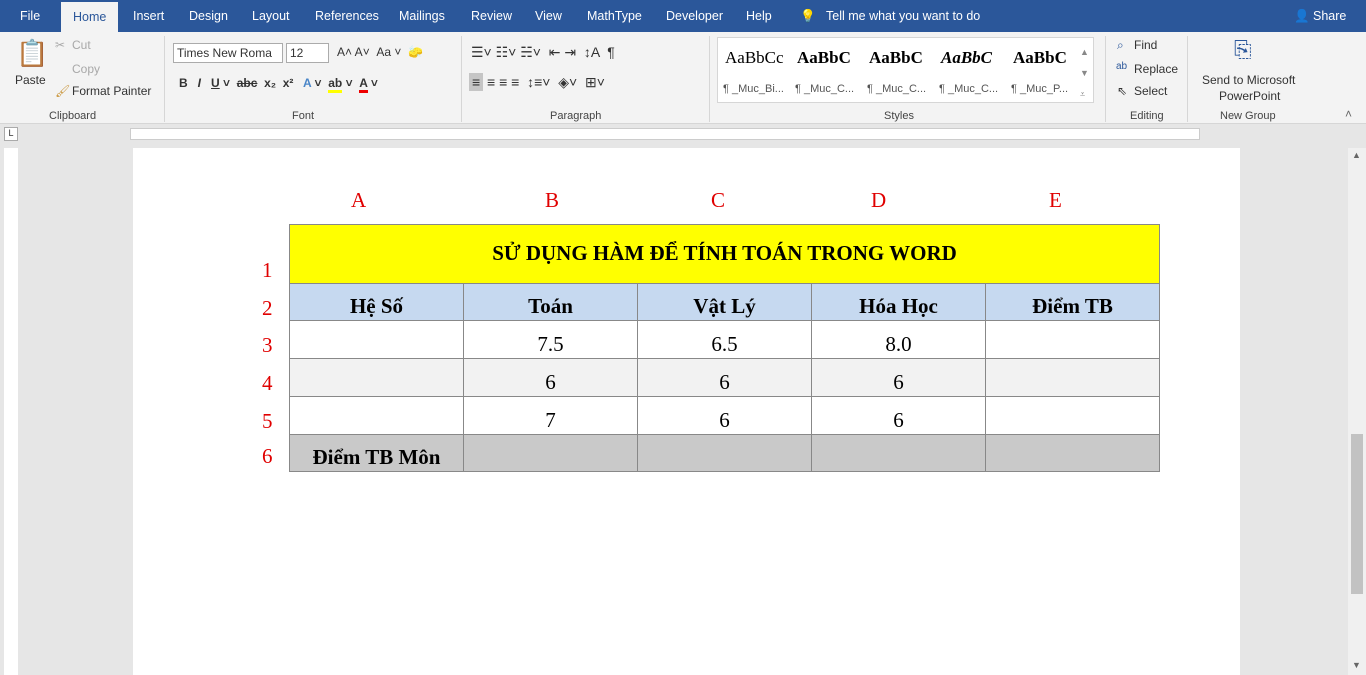 This screenshot has width=1366, height=675. What do you see at coordinates (718, 200) in the screenshot?
I see `column-label: C` at bounding box center [718, 200].